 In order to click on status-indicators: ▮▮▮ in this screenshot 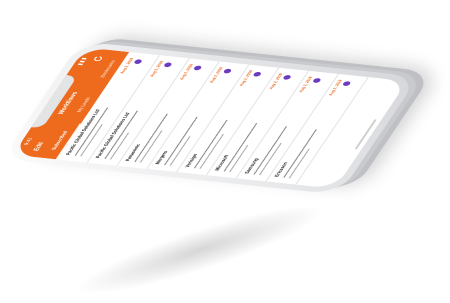, I will do `click(82, 61)`.